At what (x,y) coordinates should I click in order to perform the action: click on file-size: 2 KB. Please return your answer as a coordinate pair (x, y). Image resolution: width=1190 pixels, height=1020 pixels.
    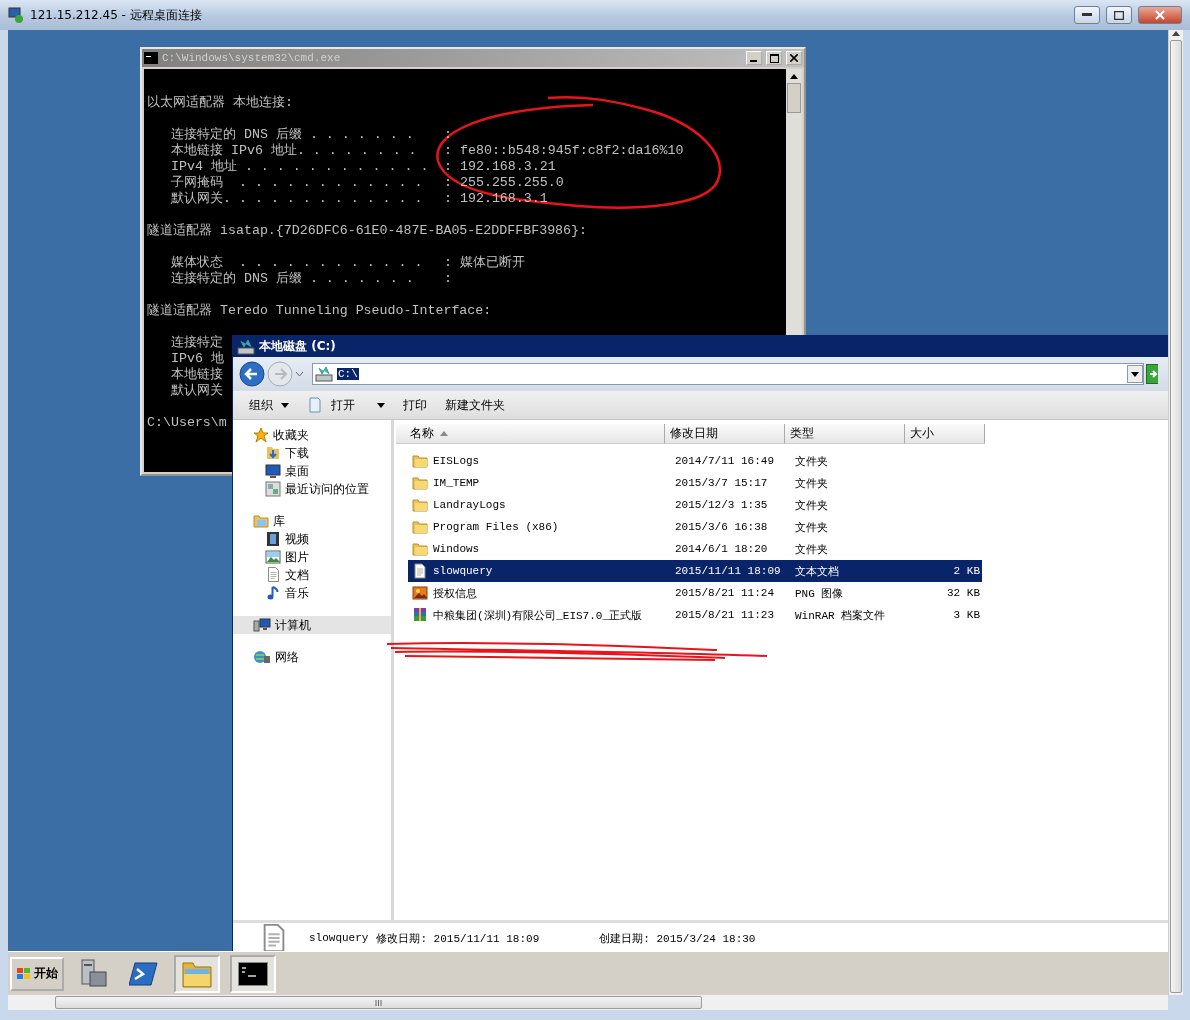
    Looking at the image, I should click on (966, 571).